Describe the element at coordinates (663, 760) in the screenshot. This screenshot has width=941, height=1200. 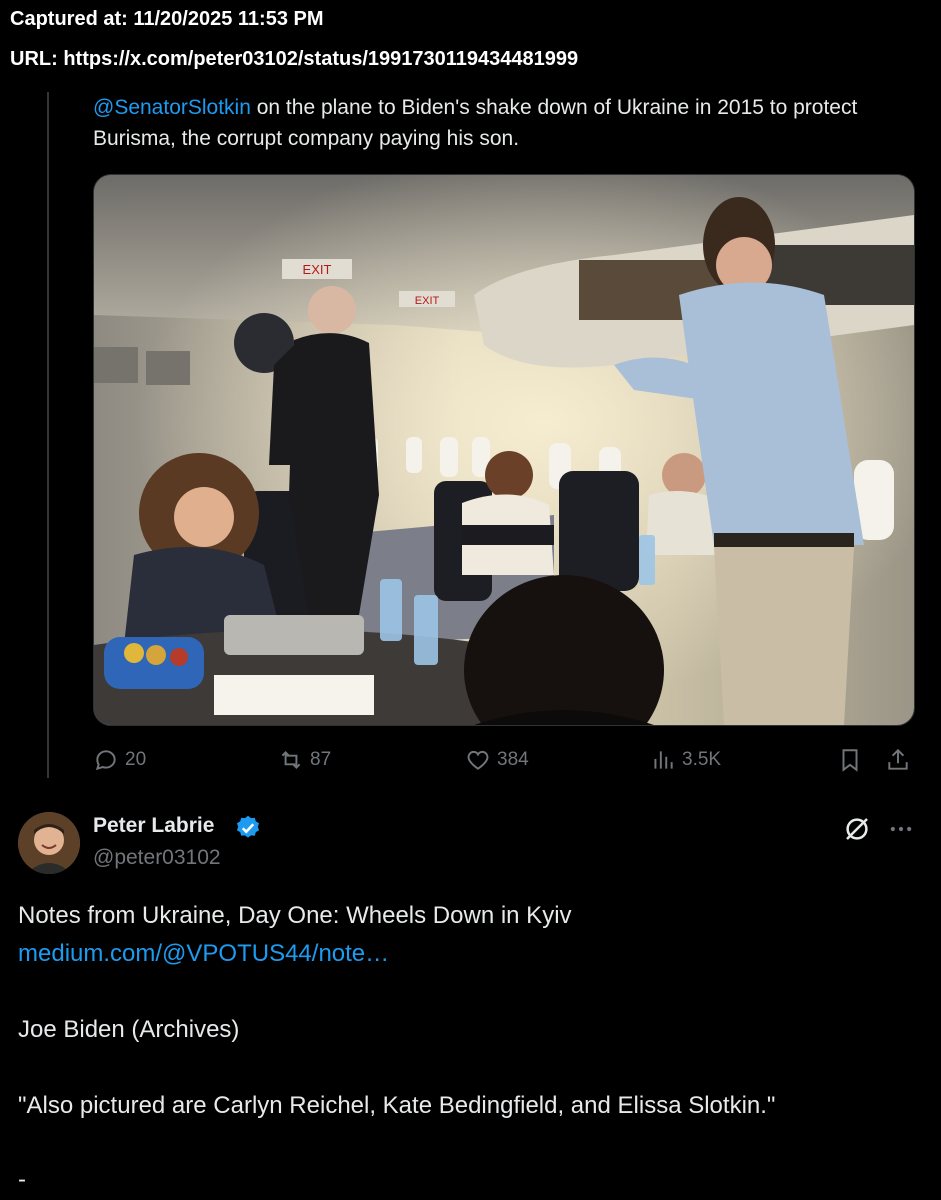
I see `views-icon` at that location.